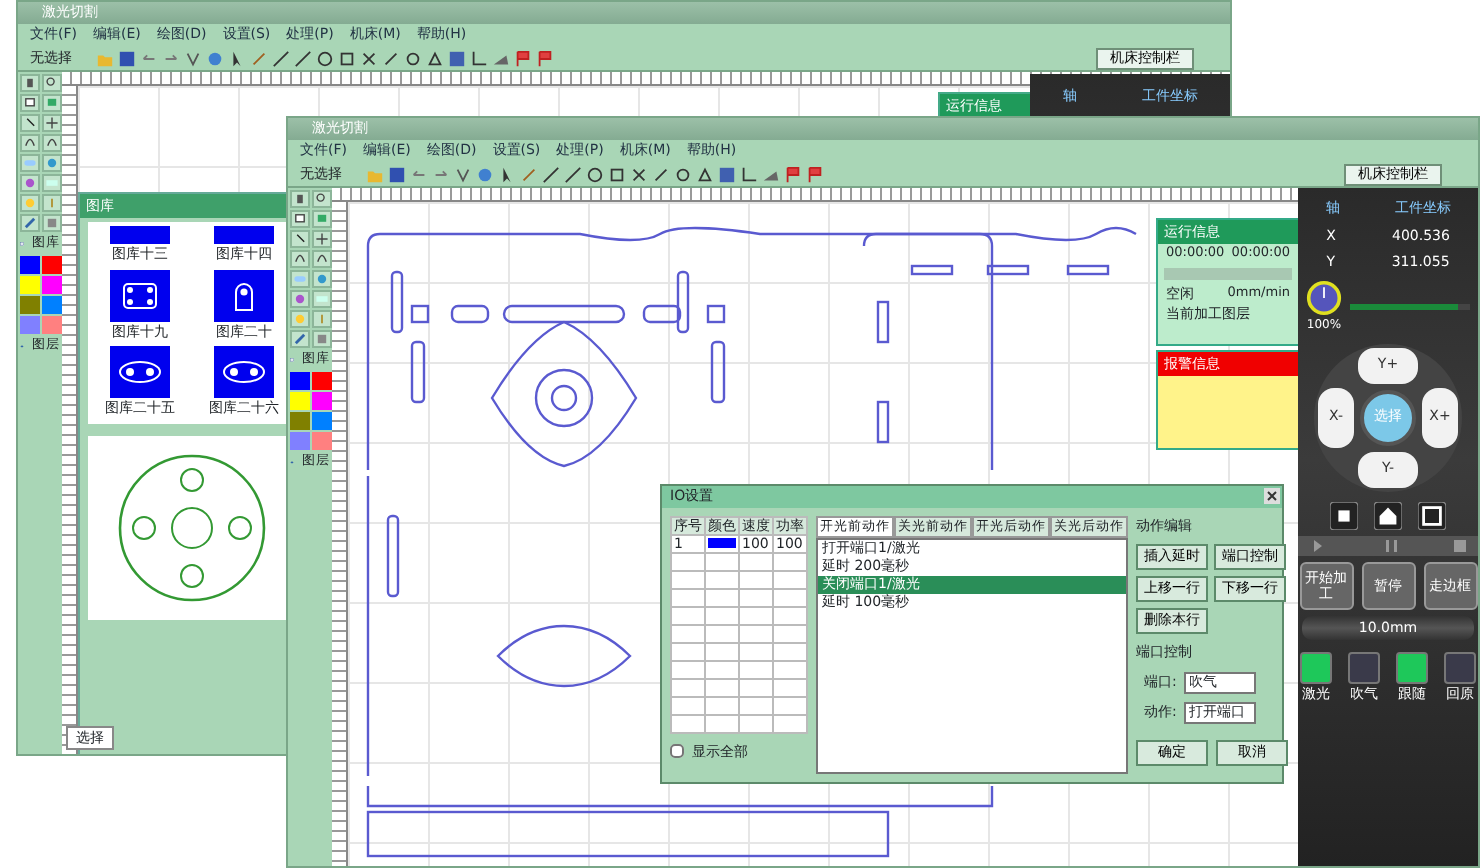 The width and height of the screenshot is (1480, 868). I want to click on progress-track, so click(1228, 273).